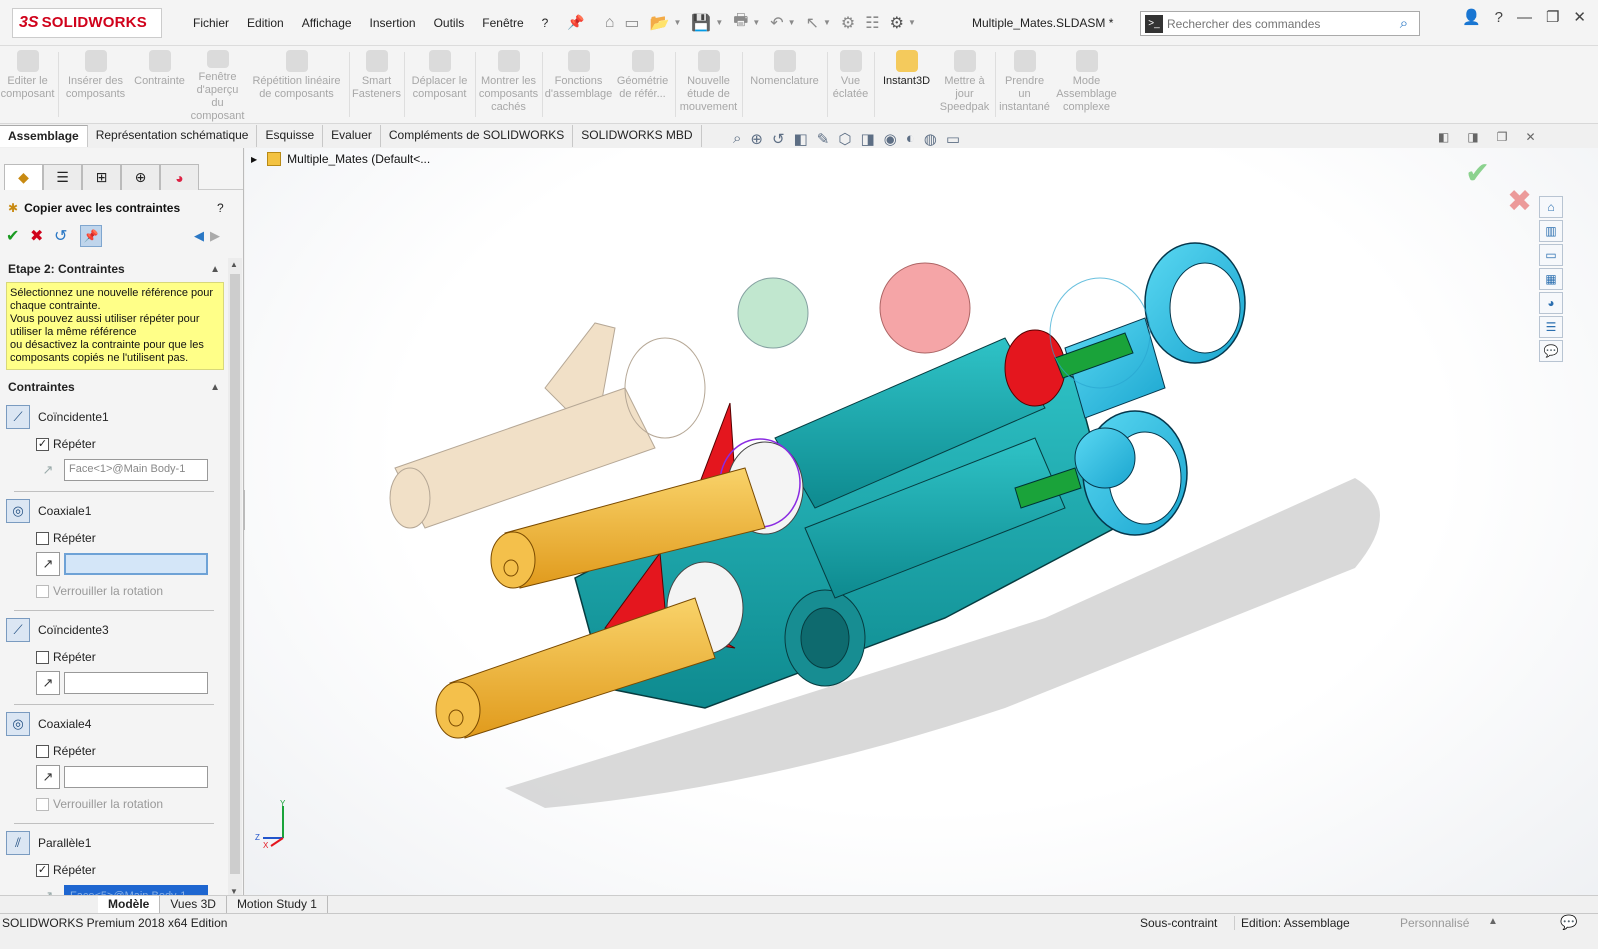 The height and width of the screenshot is (949, 1598). What do you see at coordinates (890, 139) in the screenshot?
I see `hide-show-icon: ◉` at bounding box center [890, 139].